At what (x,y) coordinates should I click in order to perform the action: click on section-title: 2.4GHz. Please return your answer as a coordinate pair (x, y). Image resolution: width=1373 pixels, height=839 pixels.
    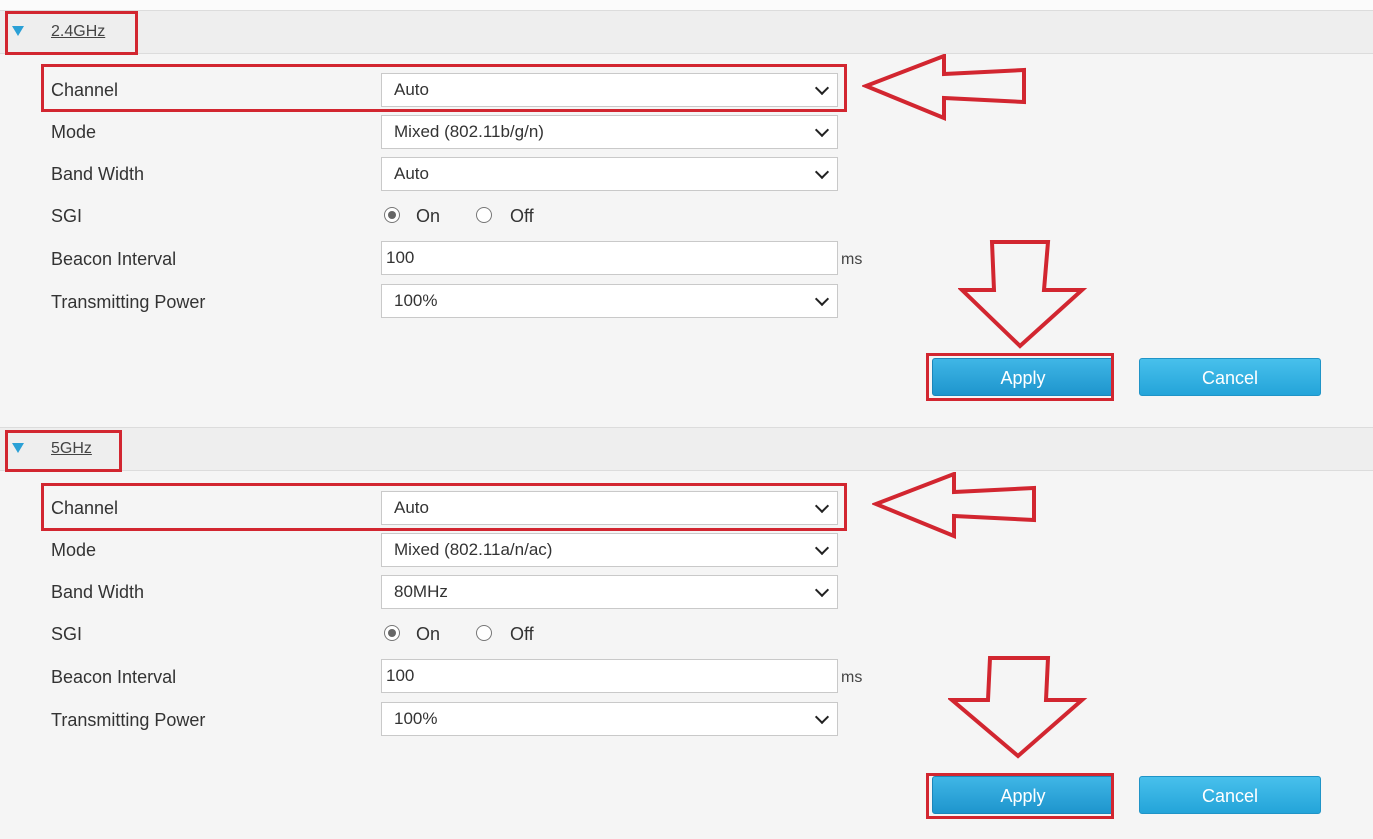
    Looking at the image, I should click on (78, 32).